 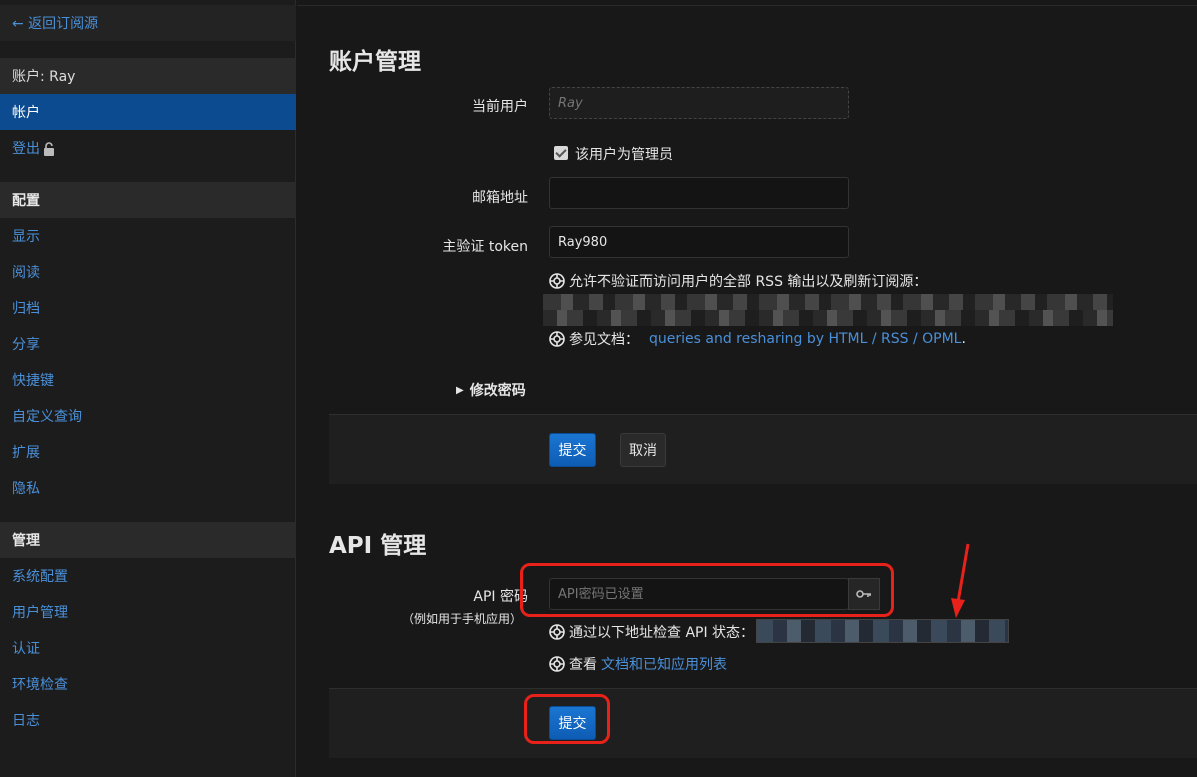 What do you see at coordinates (47, 417) in the screenshot?
I see `sidebar-item-label: 自定义查询` at bounding box center [47, 417].